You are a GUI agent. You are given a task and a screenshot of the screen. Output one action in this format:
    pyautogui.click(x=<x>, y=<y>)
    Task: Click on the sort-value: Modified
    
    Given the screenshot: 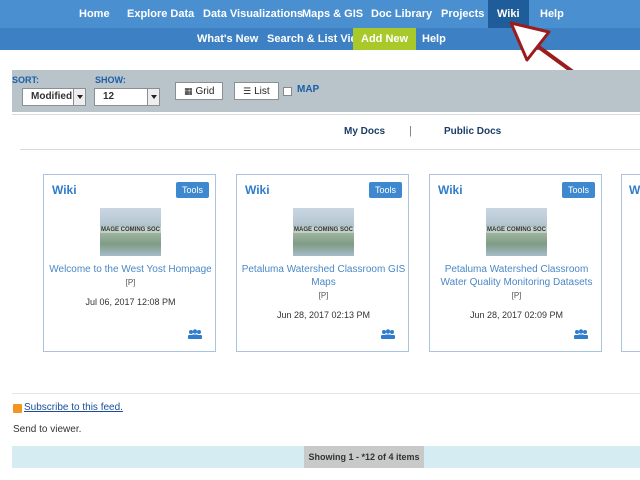 What is the action you would take?
    pyautogui.click(x=52, y=96)
    